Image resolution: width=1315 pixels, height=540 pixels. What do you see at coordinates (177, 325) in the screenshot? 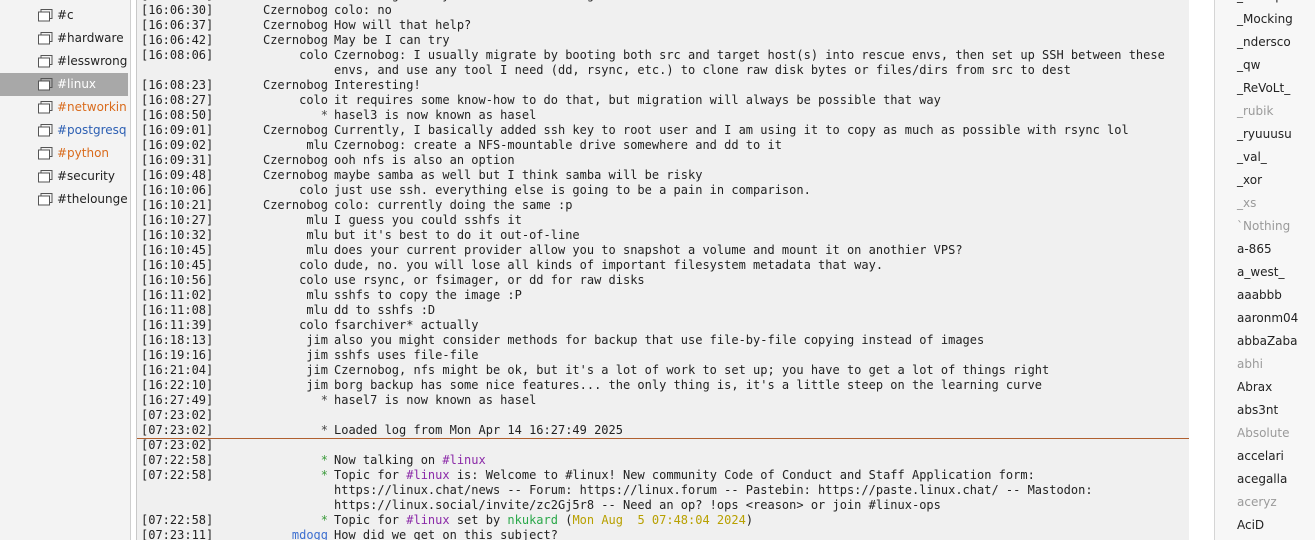
I see `message-timestamp: [16:11:39]` at bounding box center [177, 325].